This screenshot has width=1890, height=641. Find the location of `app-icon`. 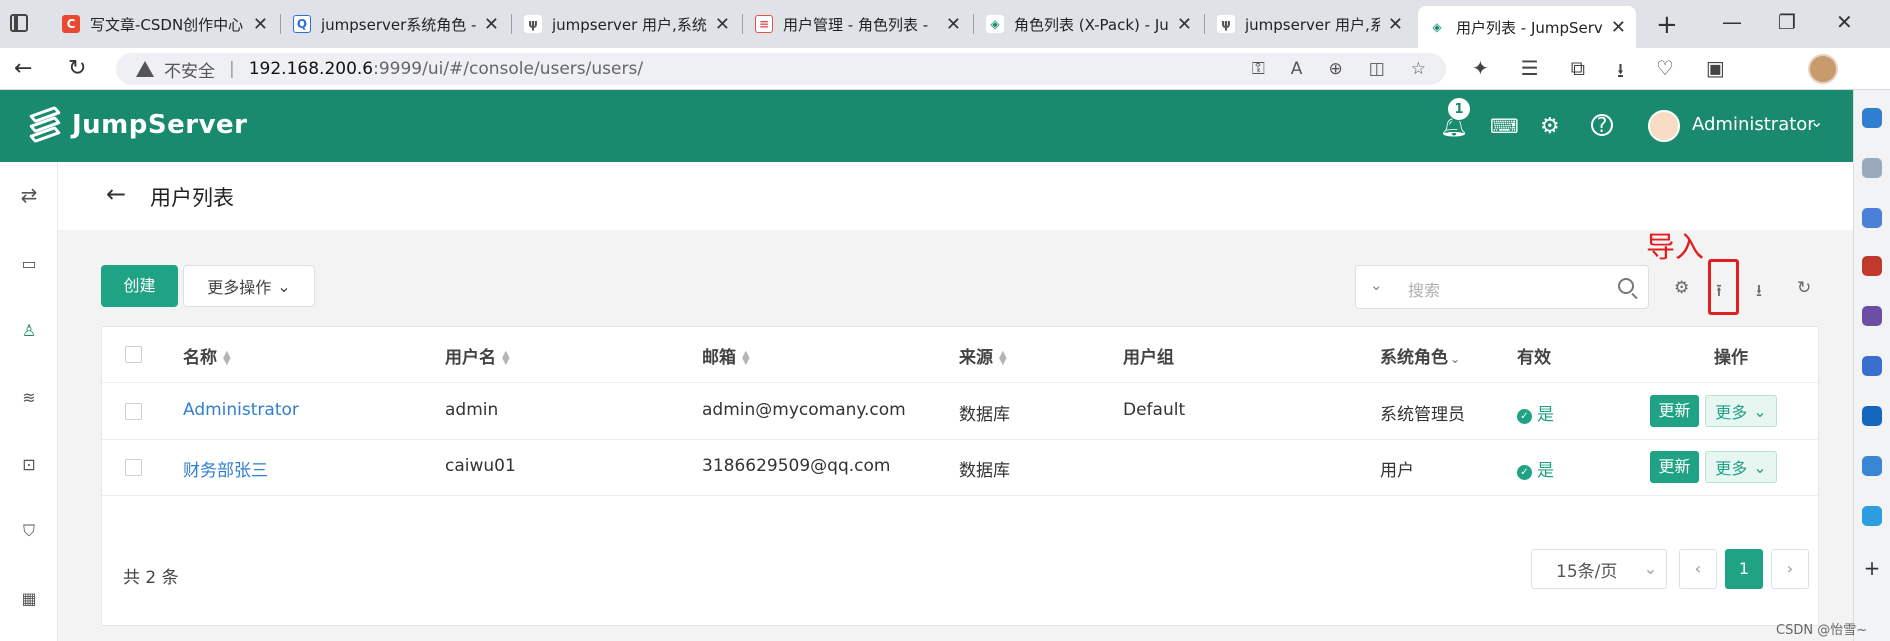

app-icon is located at coordinates (1872, 516).